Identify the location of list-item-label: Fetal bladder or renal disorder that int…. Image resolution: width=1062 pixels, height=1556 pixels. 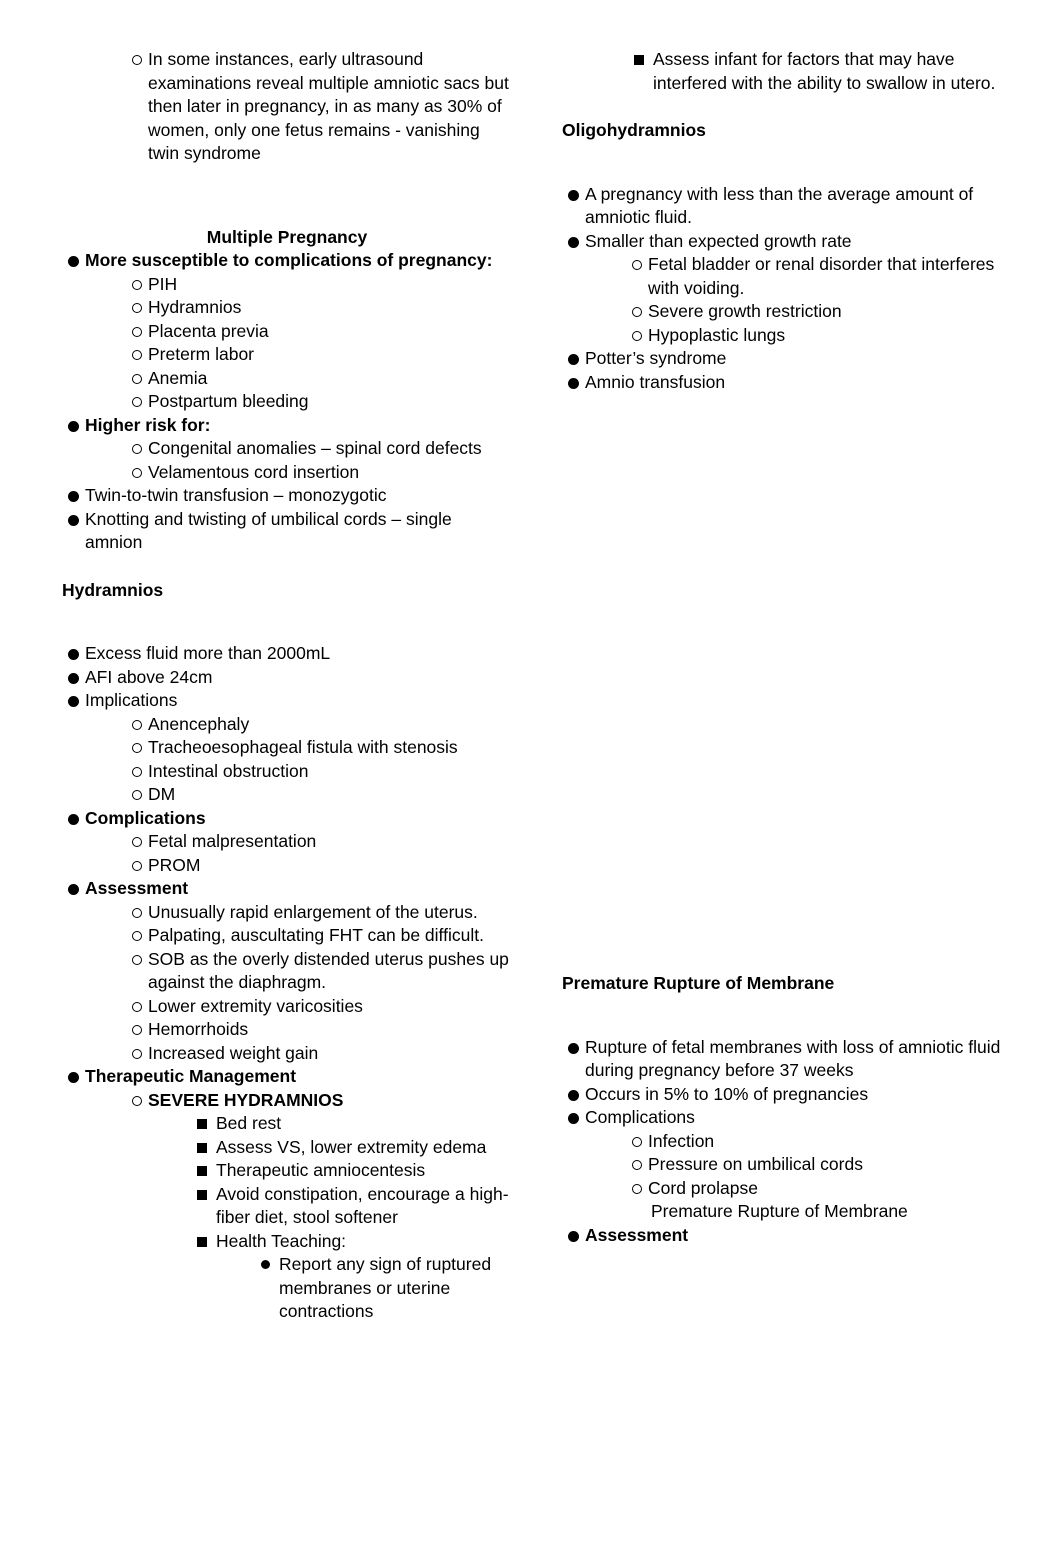
(821, 276).